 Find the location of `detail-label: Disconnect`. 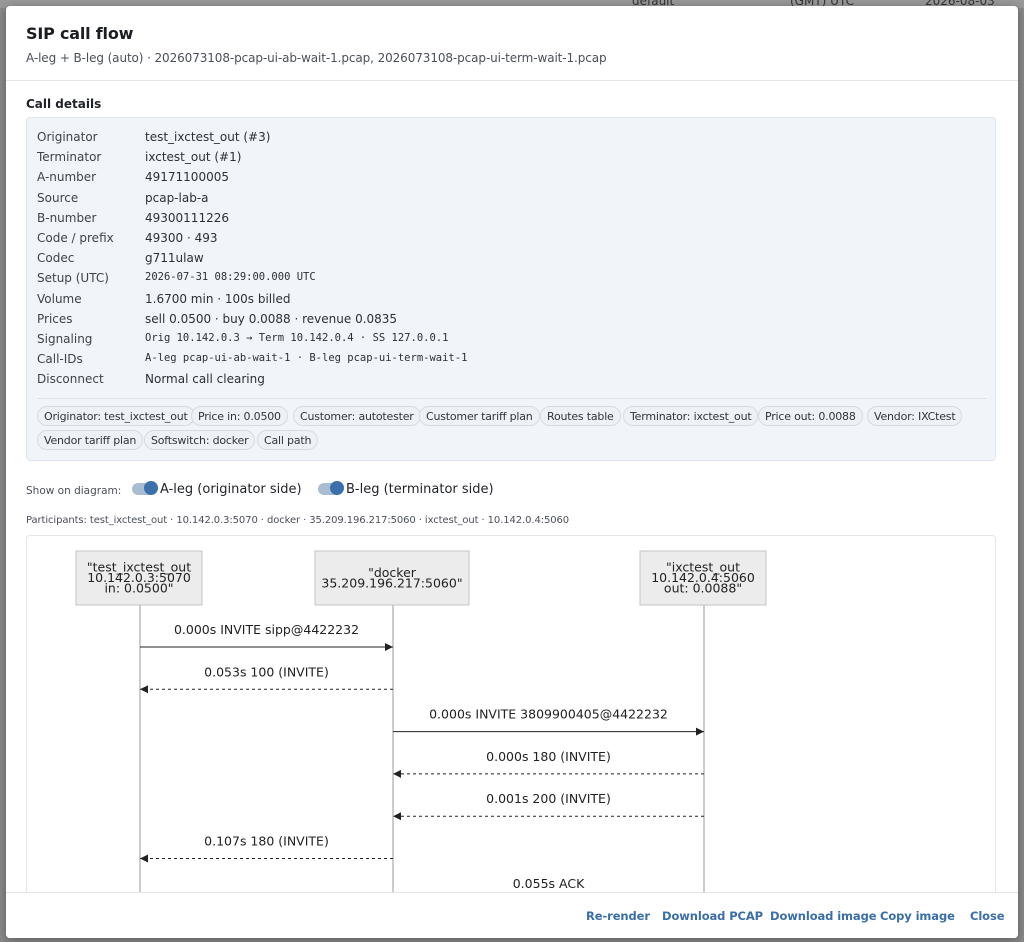

detail-label: Disconnect is located at coordinates (70, 379).